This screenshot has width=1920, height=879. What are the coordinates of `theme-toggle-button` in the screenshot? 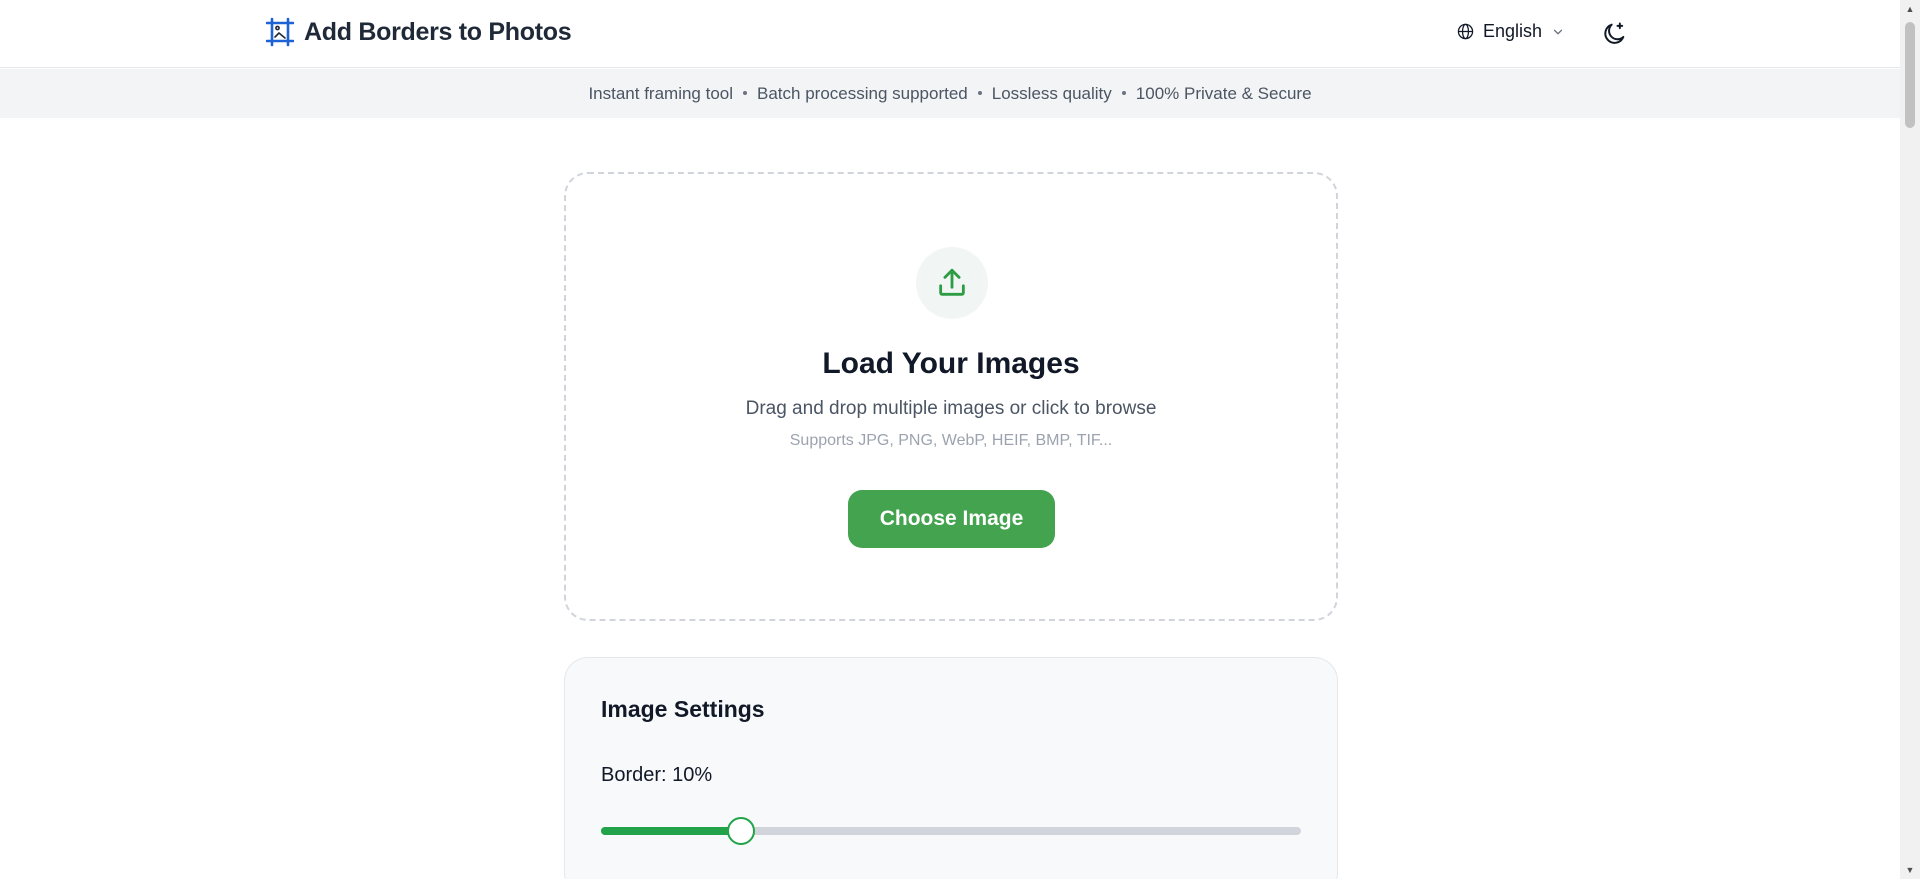 It's located at (1614, 34).